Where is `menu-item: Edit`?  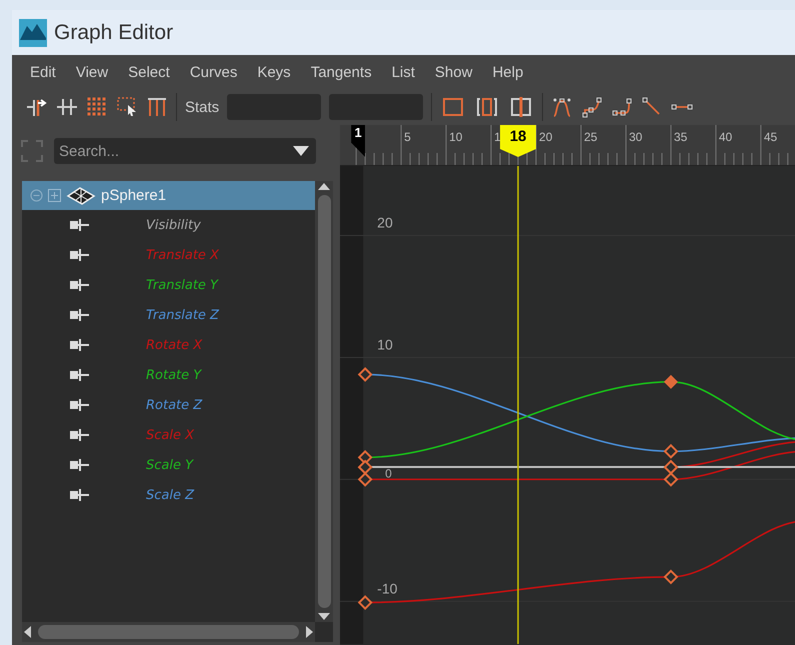
menu-item: Edit is located at coordinates (43, 72).